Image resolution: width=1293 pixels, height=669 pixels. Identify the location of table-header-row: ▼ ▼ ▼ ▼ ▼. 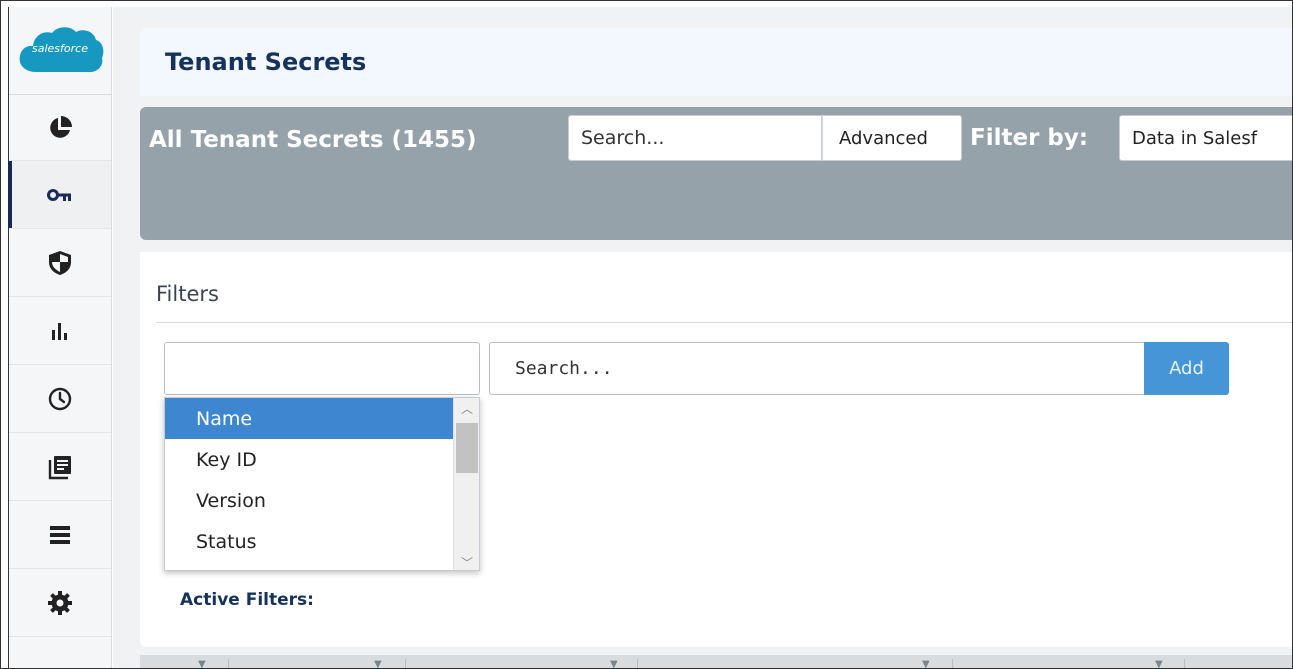
(716, 661).